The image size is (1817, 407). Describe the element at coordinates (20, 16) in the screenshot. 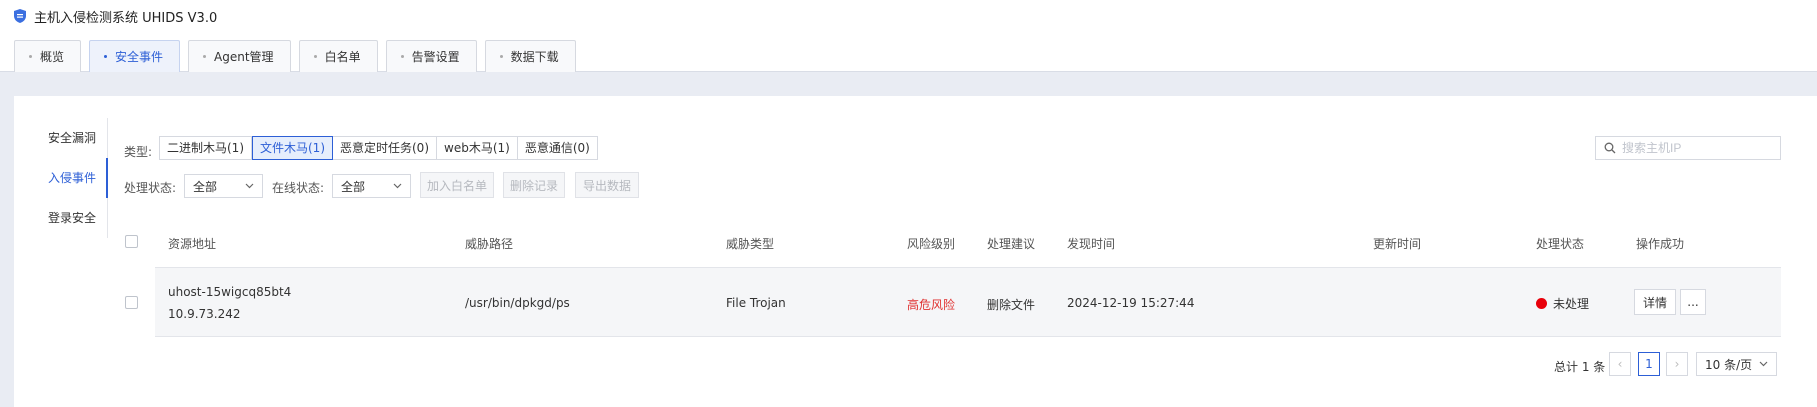

I see `shield-icon` at that location.